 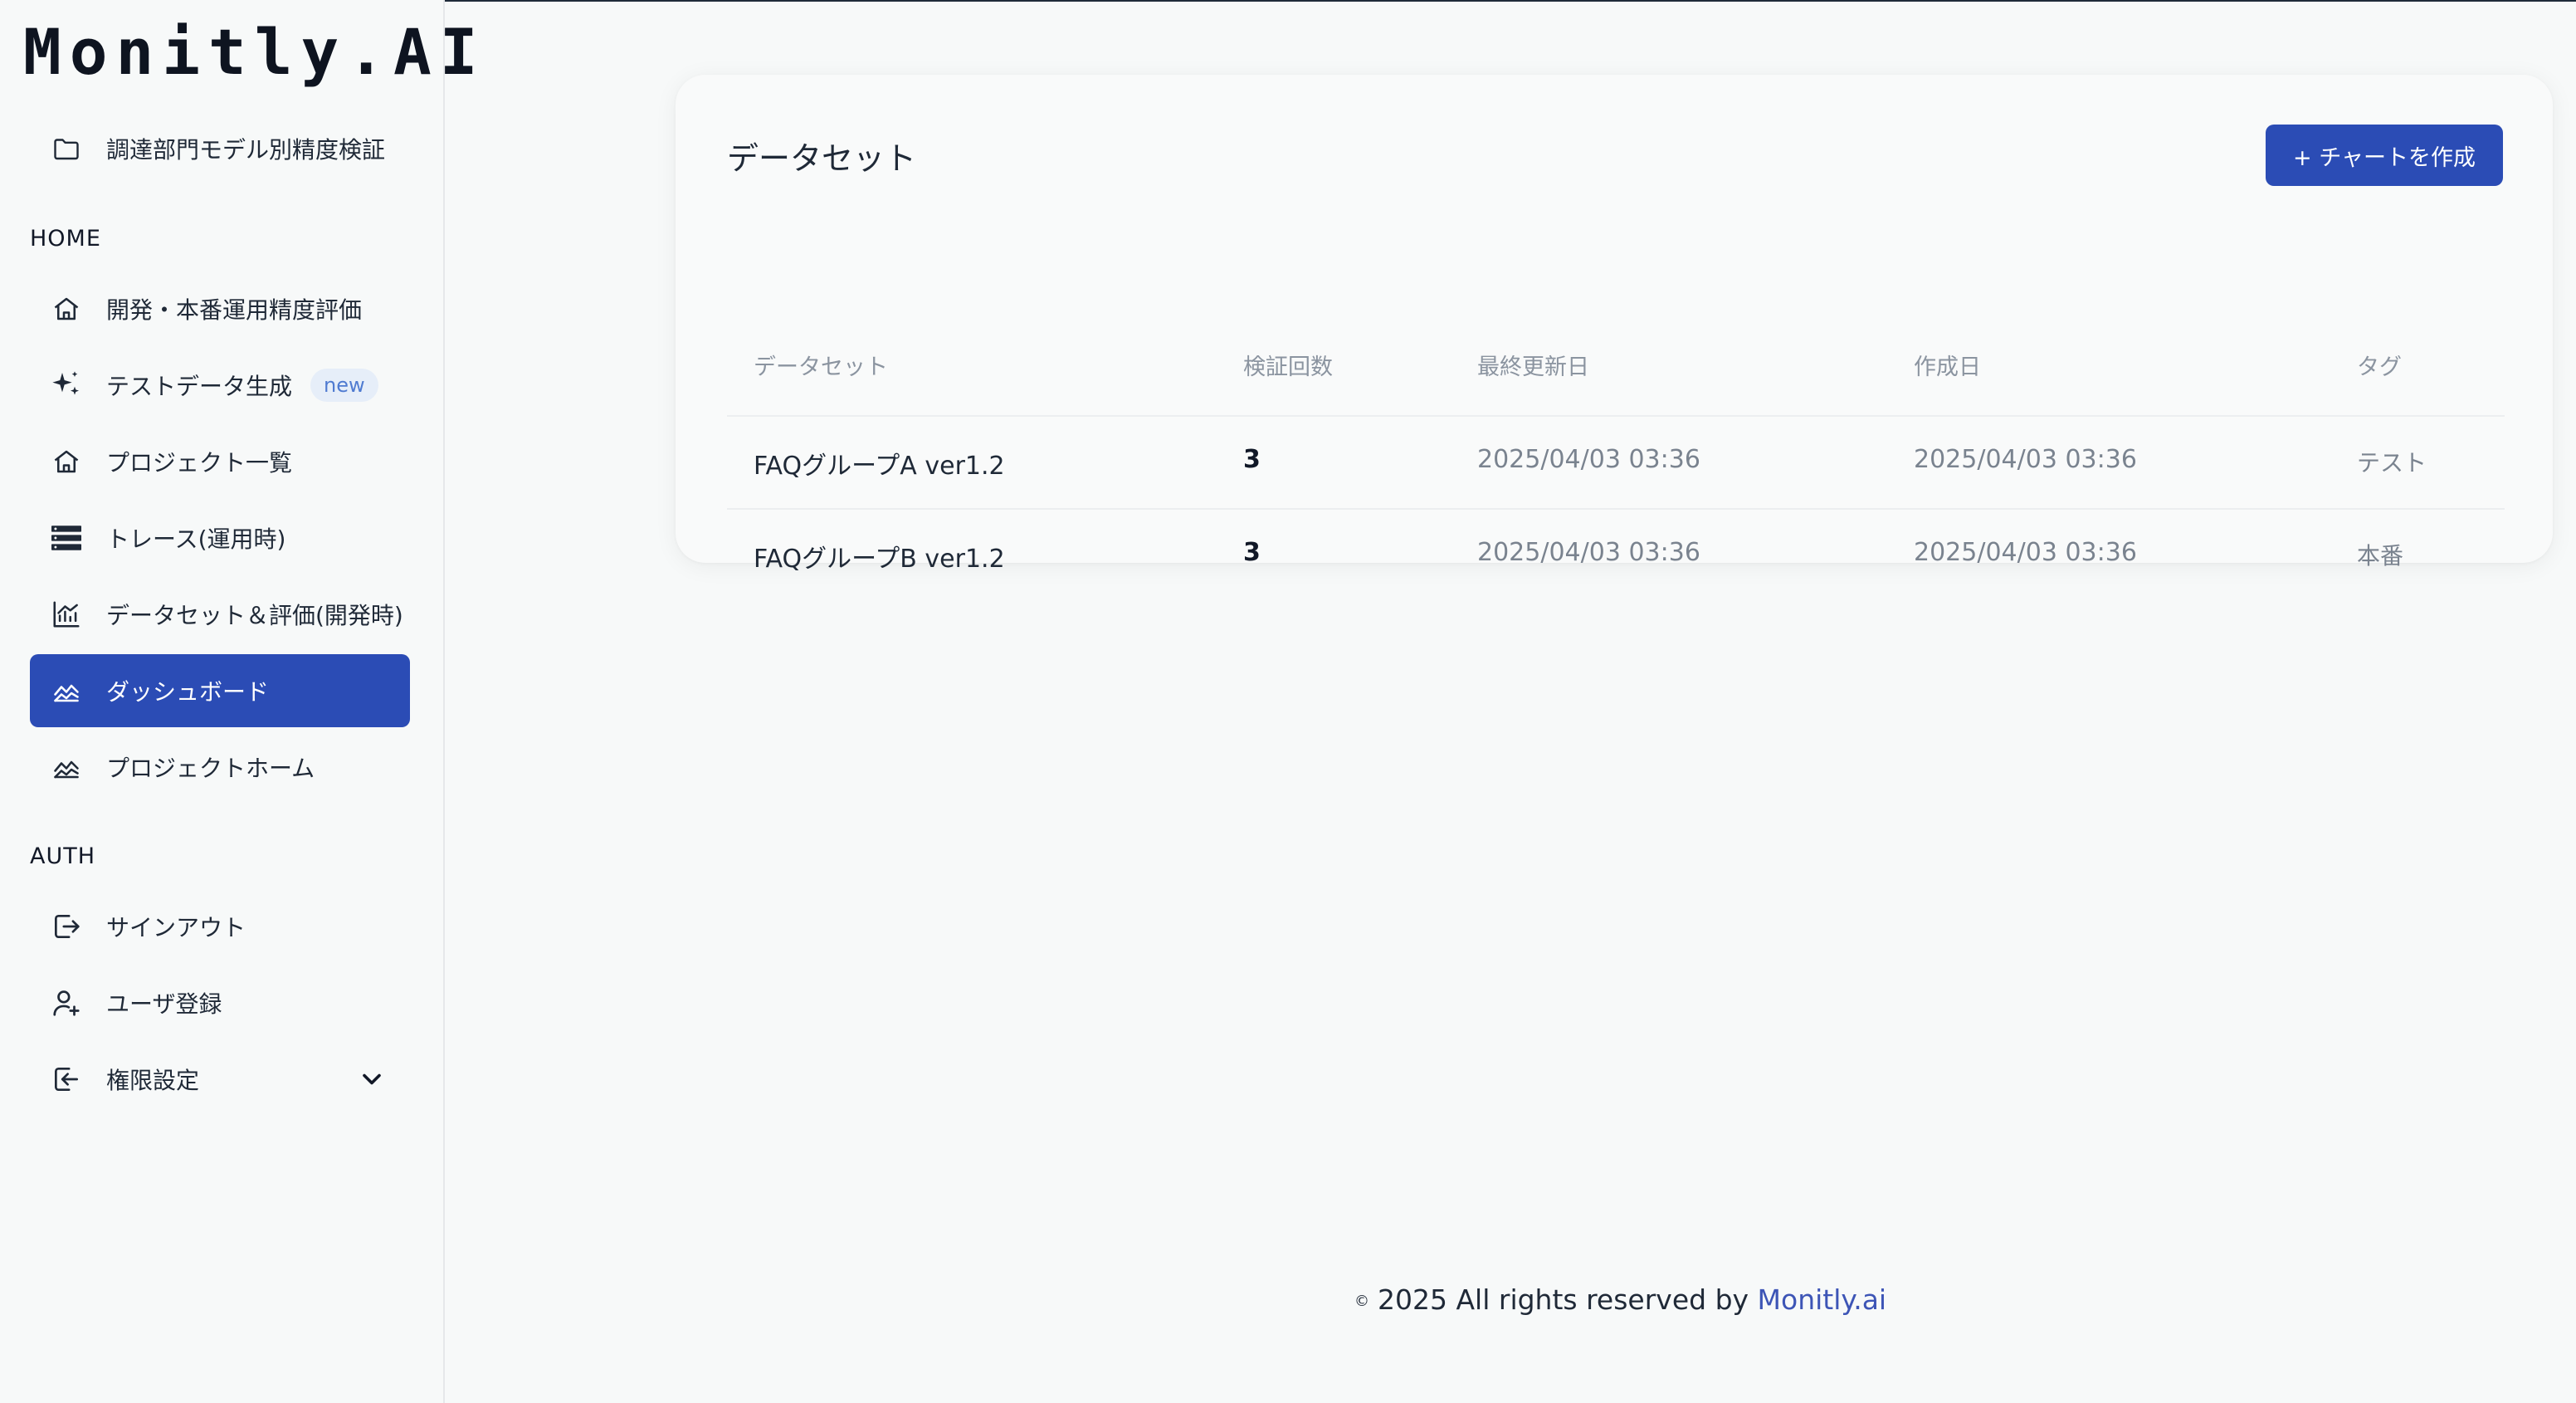 I want to click on sidebar-item-permissions: 権限設定, so click(x=220, y=1079).